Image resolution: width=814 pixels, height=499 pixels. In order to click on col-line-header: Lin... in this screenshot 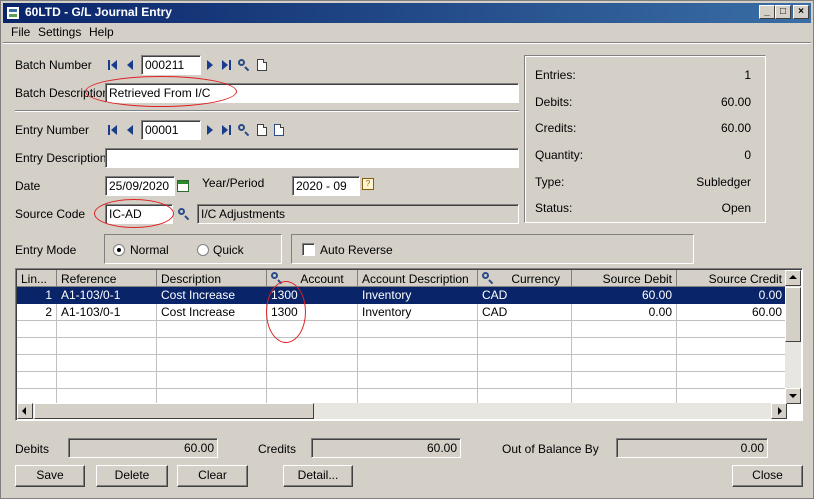, I will do `click(37, 278)`.